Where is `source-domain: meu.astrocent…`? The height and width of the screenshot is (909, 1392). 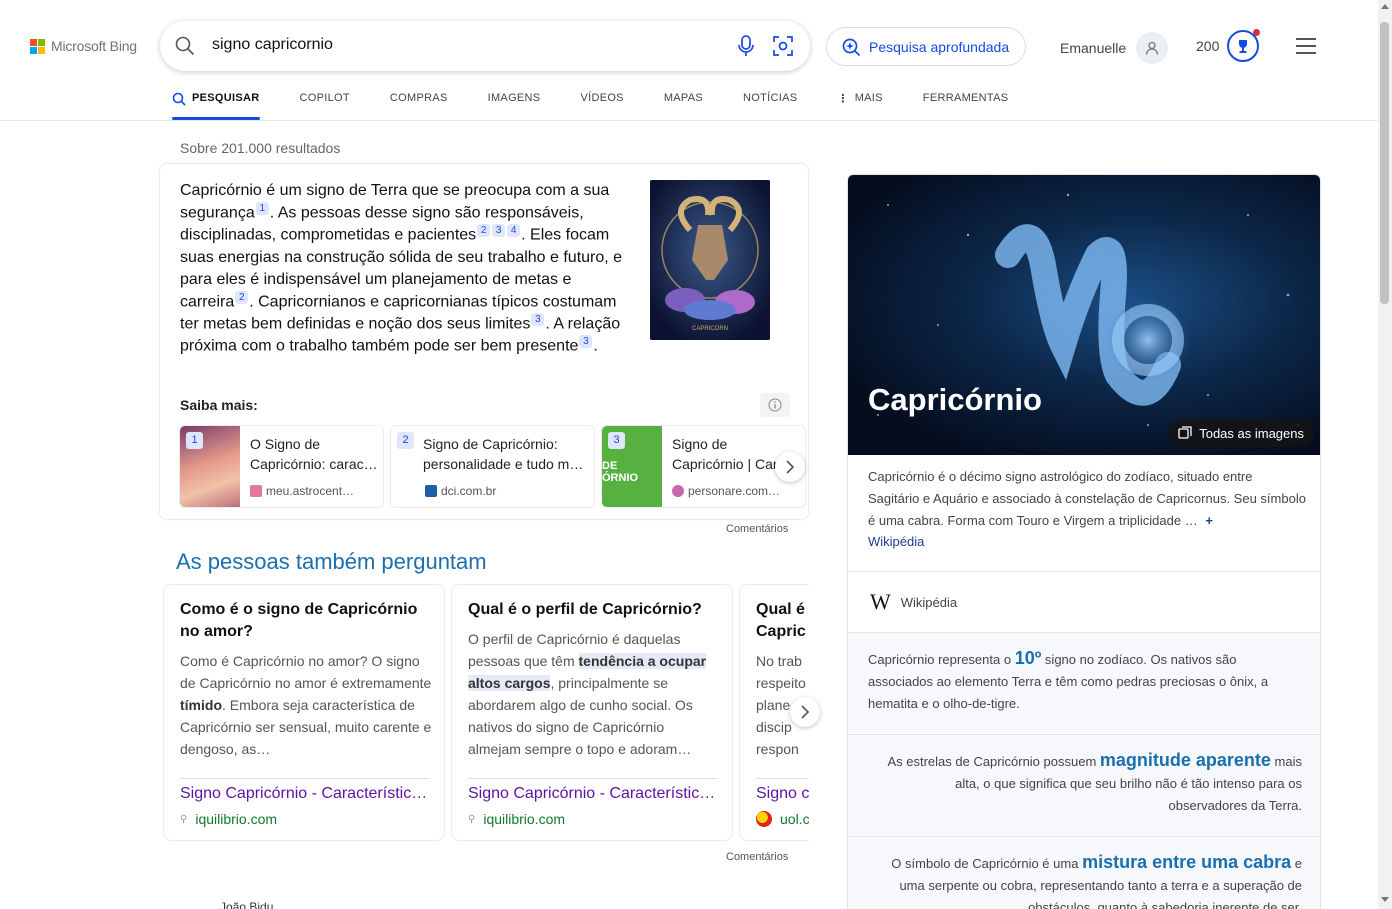
source-domain: meu.astrocent… is located at coordinates (310, 491).